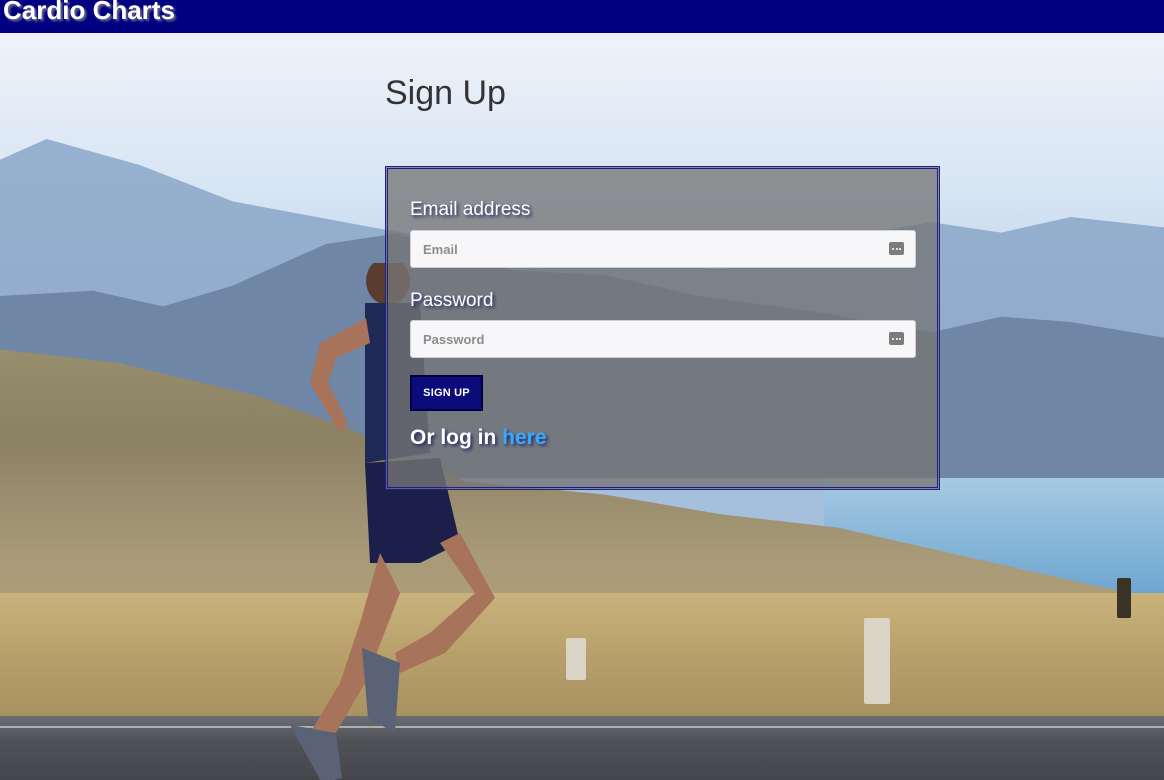 The width and height of the screenshot is (1164, 780). I want to click on page-title: Sign Up, so click(445, 93).